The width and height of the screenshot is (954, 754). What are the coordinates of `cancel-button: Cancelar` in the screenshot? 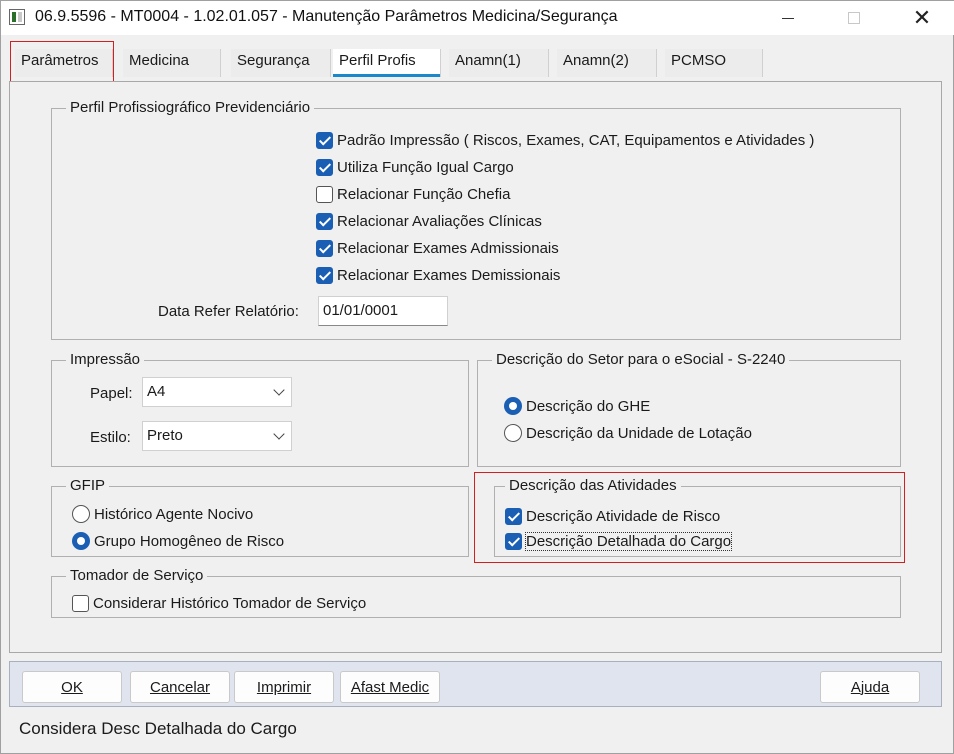 It's located at (180, 687).